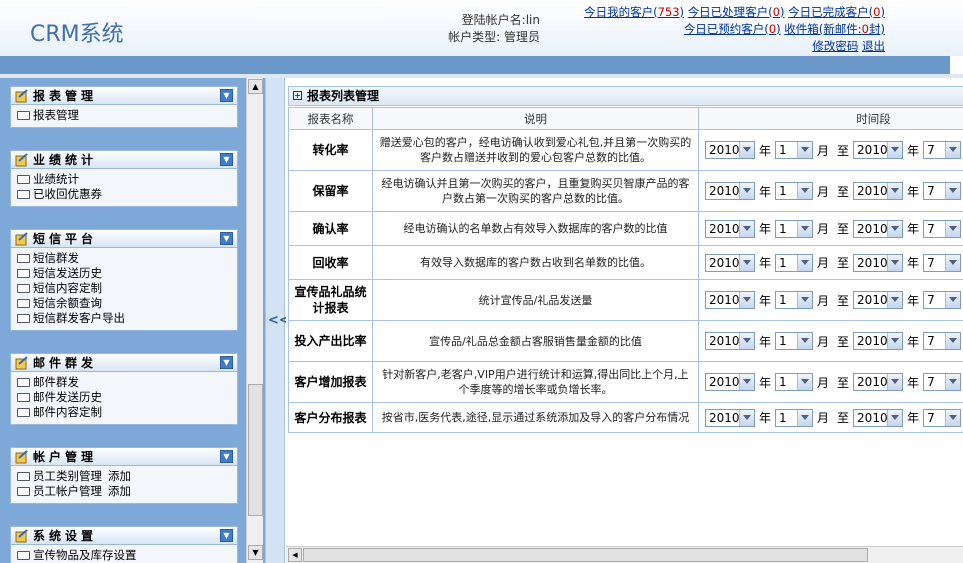 This screenshot has width=963, height=563. Describe the element at coordinates (330, 150) in the screenshot. I see `report-name: 转化率` at that location.